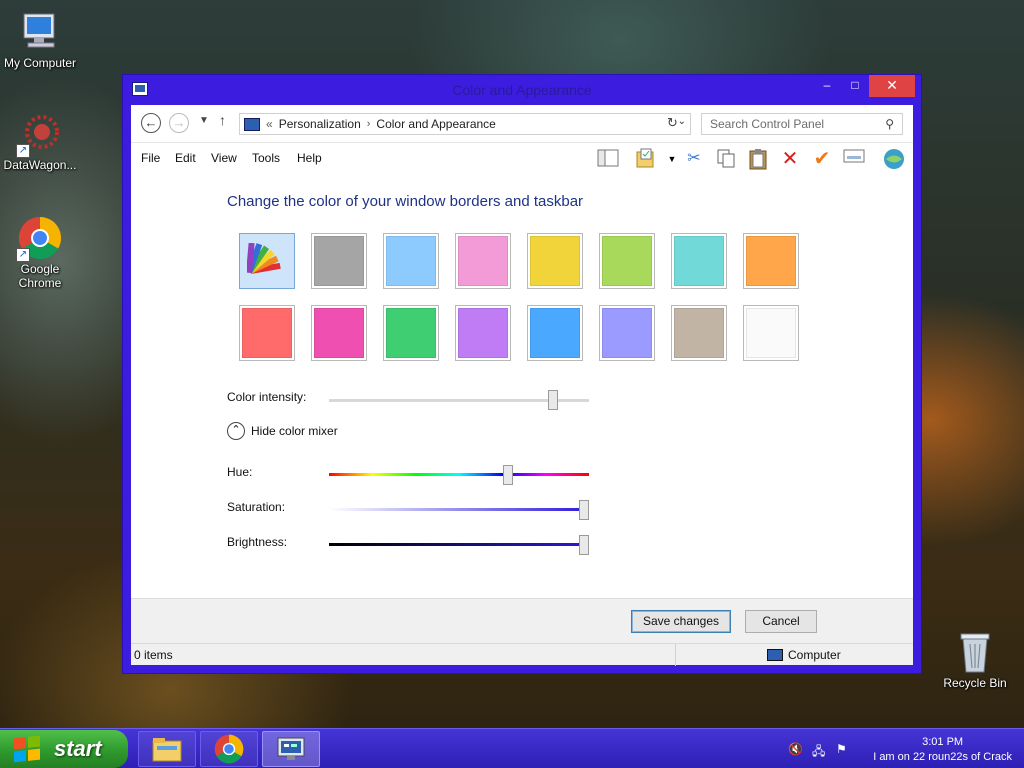 Image resolution: width=1024 pixels, height=768 pixels. Describe the element at coordinates (682, 121) in the screenshot. I see `address-dropdown-icon: ⌄` at that location.